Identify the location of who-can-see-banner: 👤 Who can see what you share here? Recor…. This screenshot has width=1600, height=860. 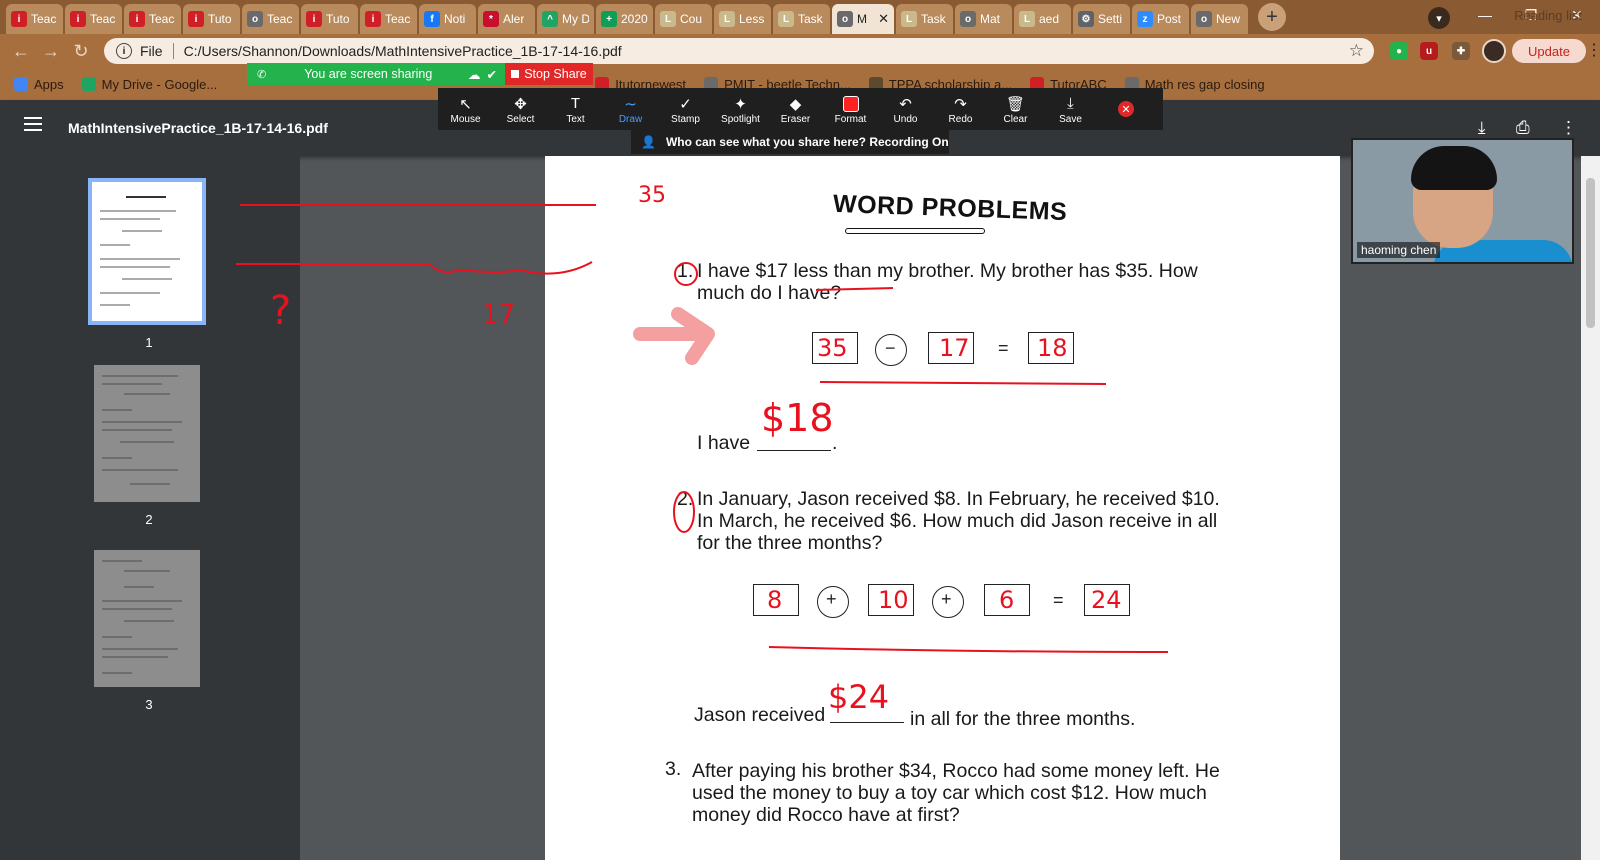
(790, 142).